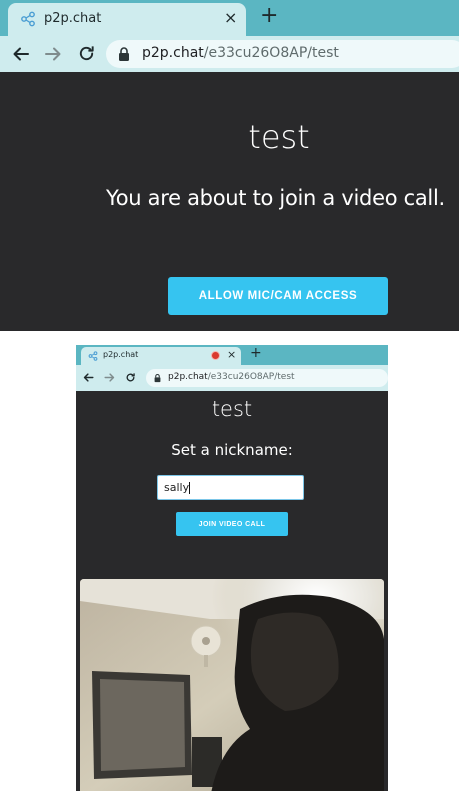  What do you see at coordinates (275, 198) in the screenshot?
I see `join-message: You are about to join a video call.` at bounding box center [275, 198].